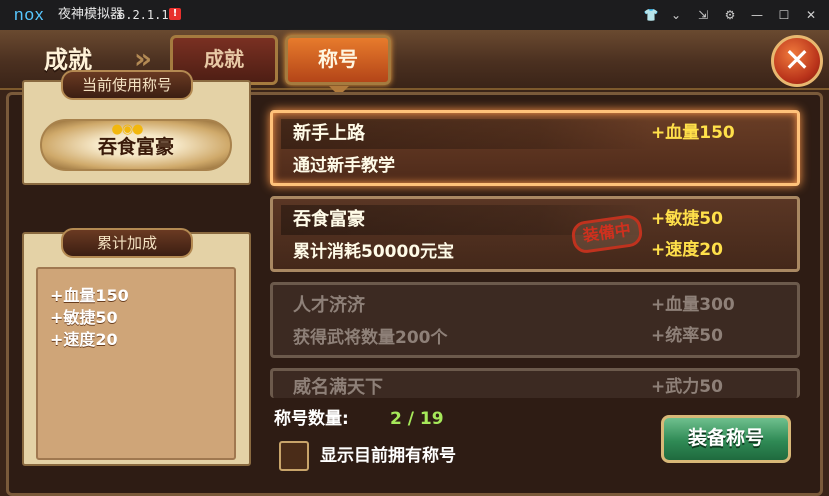 The width and height of the screenshot is (829, 496). What do you see at coordinates (329, 219) in the screenshot?
I see `title-name: 吞食富豪` at bounding box center [329, 219].